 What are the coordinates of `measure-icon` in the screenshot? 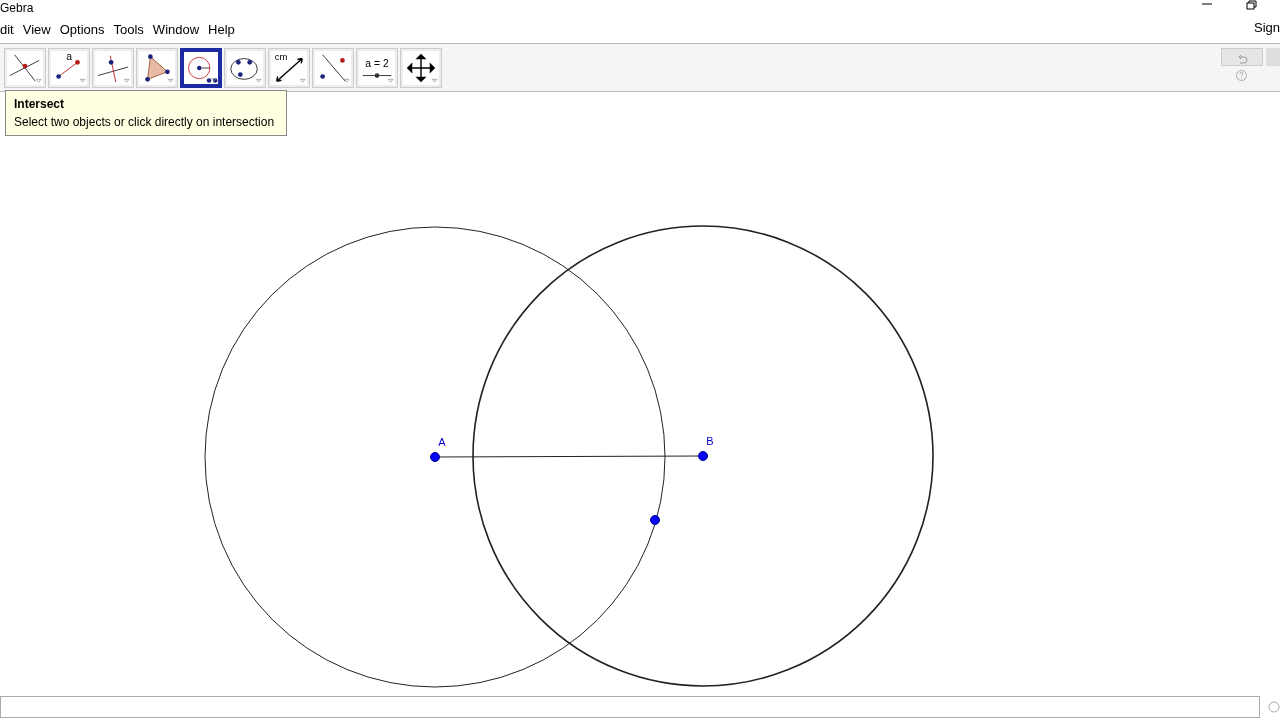 It's located at (289, 69).